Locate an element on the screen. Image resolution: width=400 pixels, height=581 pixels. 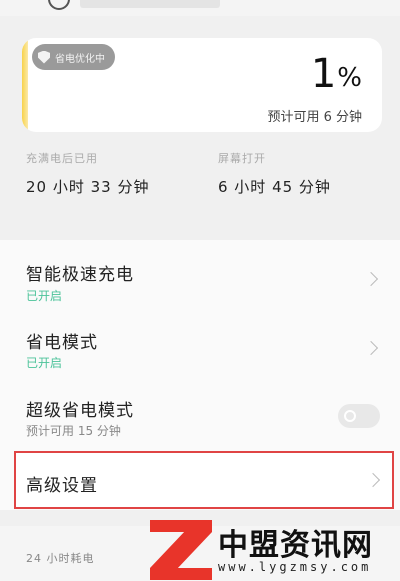
toggle-knob is located at coordinates (350, 416).